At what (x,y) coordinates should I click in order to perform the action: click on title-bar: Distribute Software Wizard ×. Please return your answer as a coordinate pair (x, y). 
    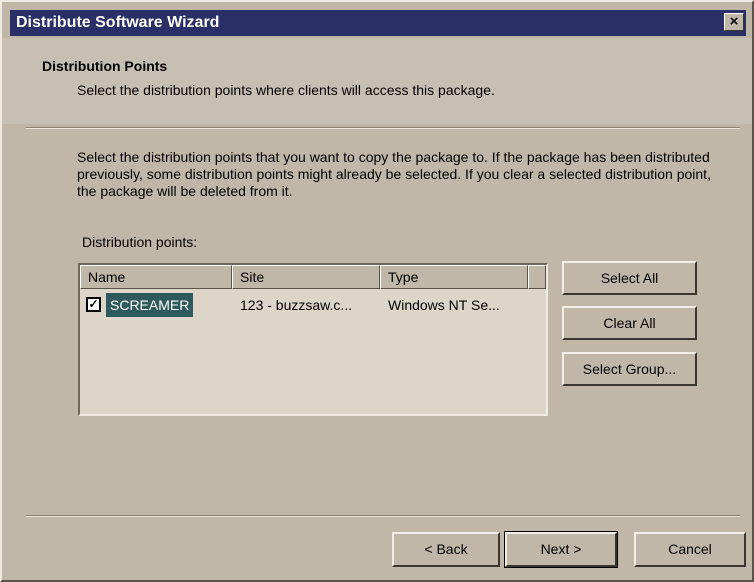
    Looking at the image, I should click on (378, 23).